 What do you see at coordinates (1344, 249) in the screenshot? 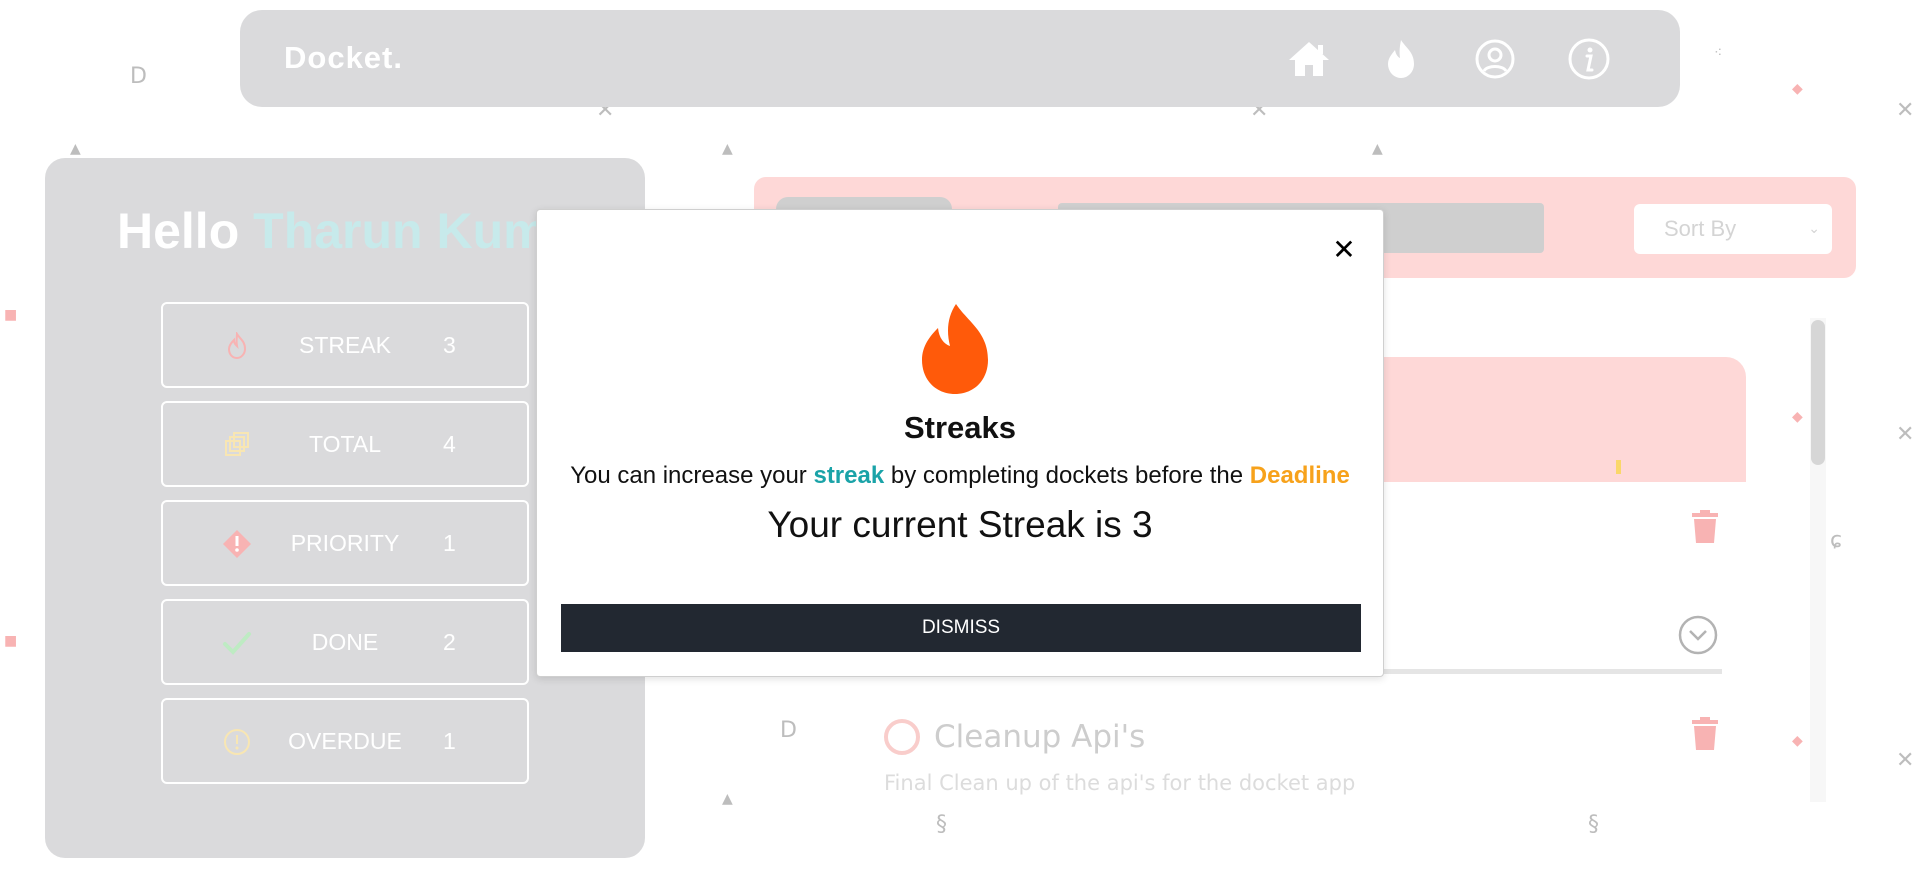
I see `close-icon: ✕` at bounding box center [1344, 249].